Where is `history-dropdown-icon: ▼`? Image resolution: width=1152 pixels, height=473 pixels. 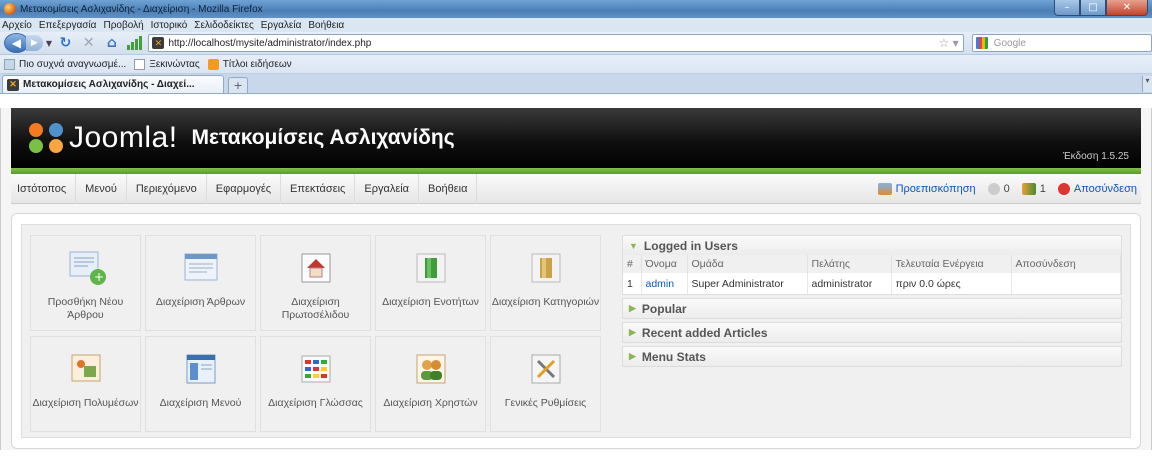 history-dropdown-icon: ▼ is located at coordinates (49, 43).